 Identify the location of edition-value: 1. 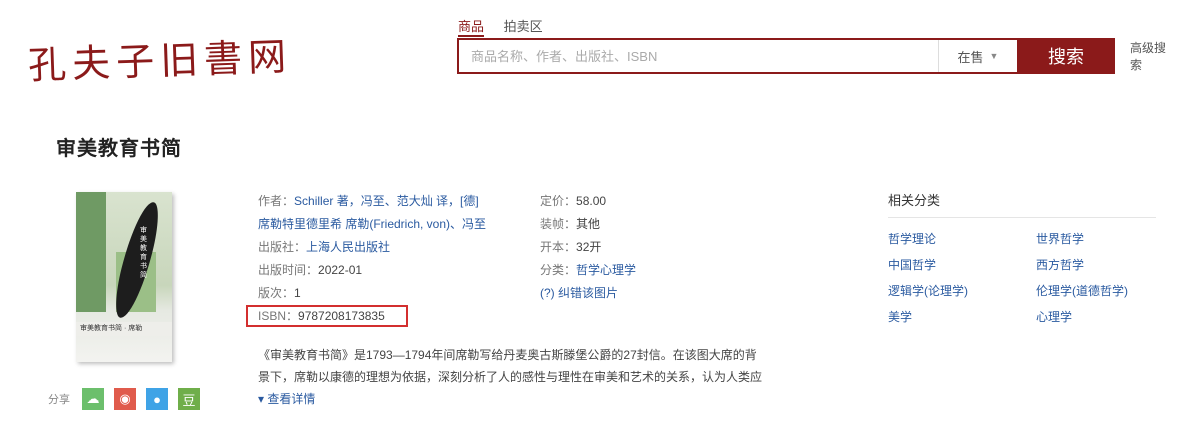
(297, 293).